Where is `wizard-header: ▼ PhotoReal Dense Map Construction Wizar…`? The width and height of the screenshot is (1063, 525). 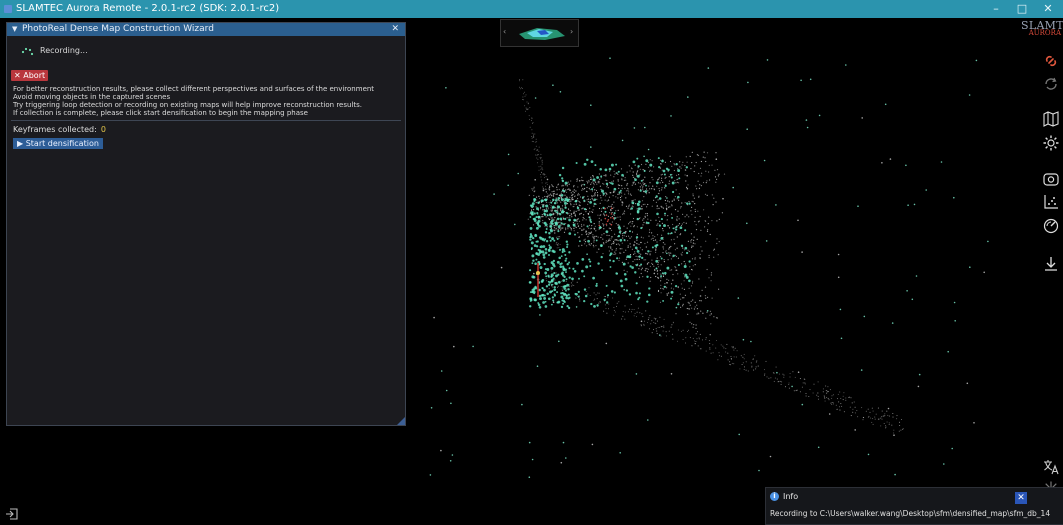
wizard-header: ▼ PhotoReal Dense Map Construction Wizar… is located at coordinates (206, 29).